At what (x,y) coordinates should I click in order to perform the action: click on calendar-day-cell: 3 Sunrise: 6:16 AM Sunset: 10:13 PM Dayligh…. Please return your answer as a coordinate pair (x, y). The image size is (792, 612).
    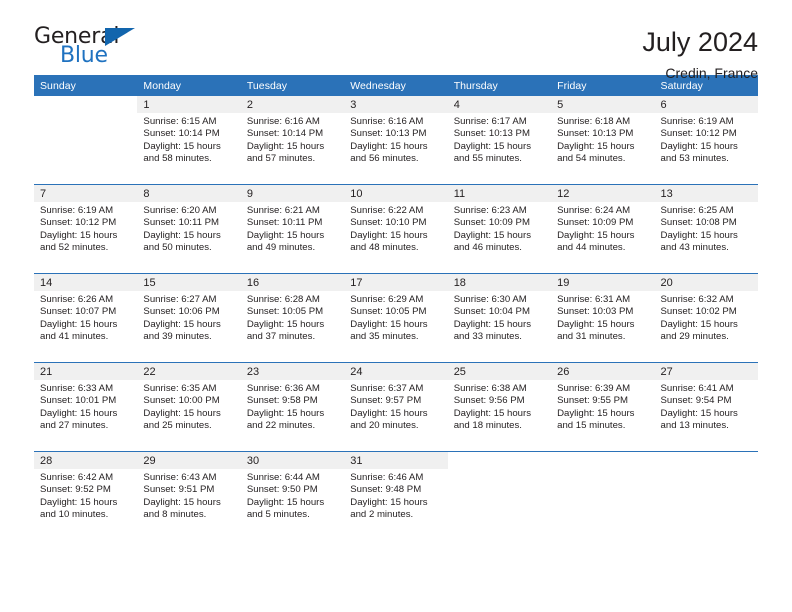
    Looking at the image, I should click on (396, 140).